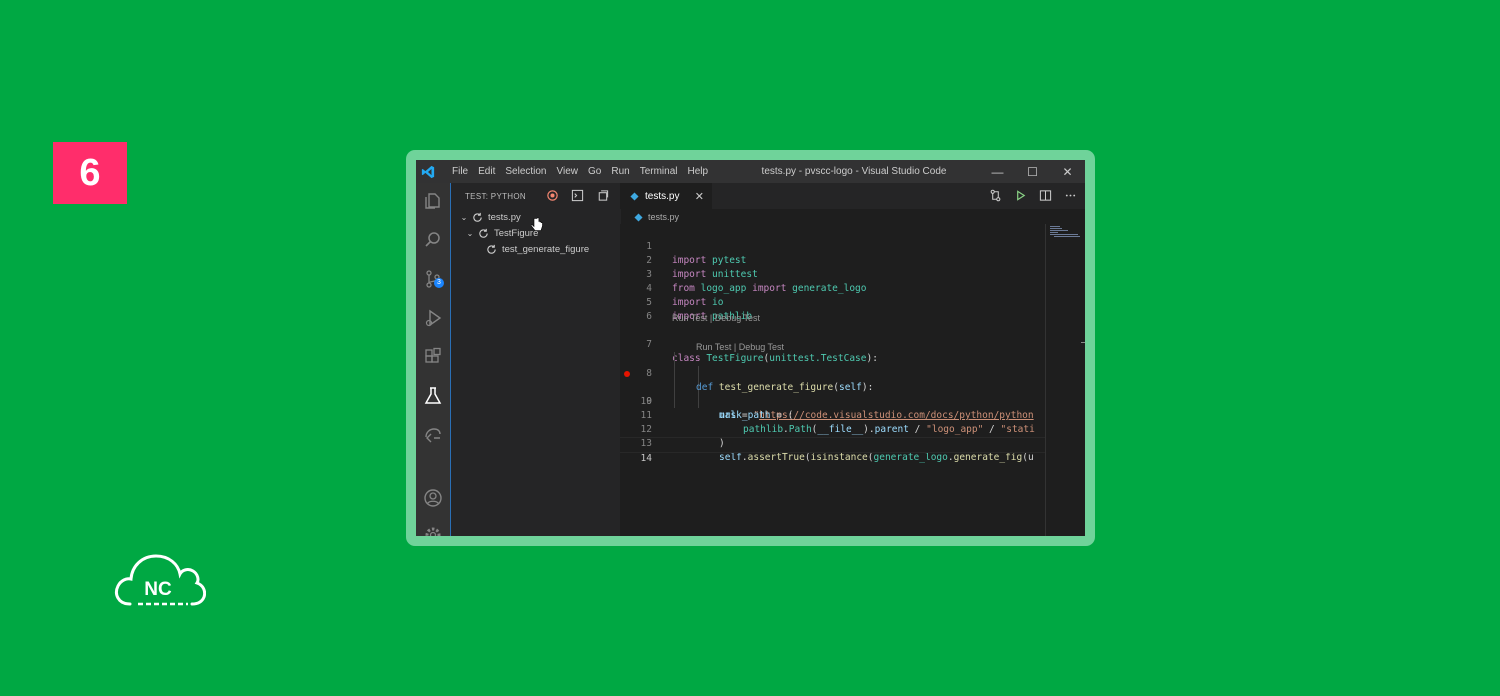  What do you see at coordinates (504, 217) in the screenshot?
I see `tree-item-label: tests.py` at bounding box center [504, 217].